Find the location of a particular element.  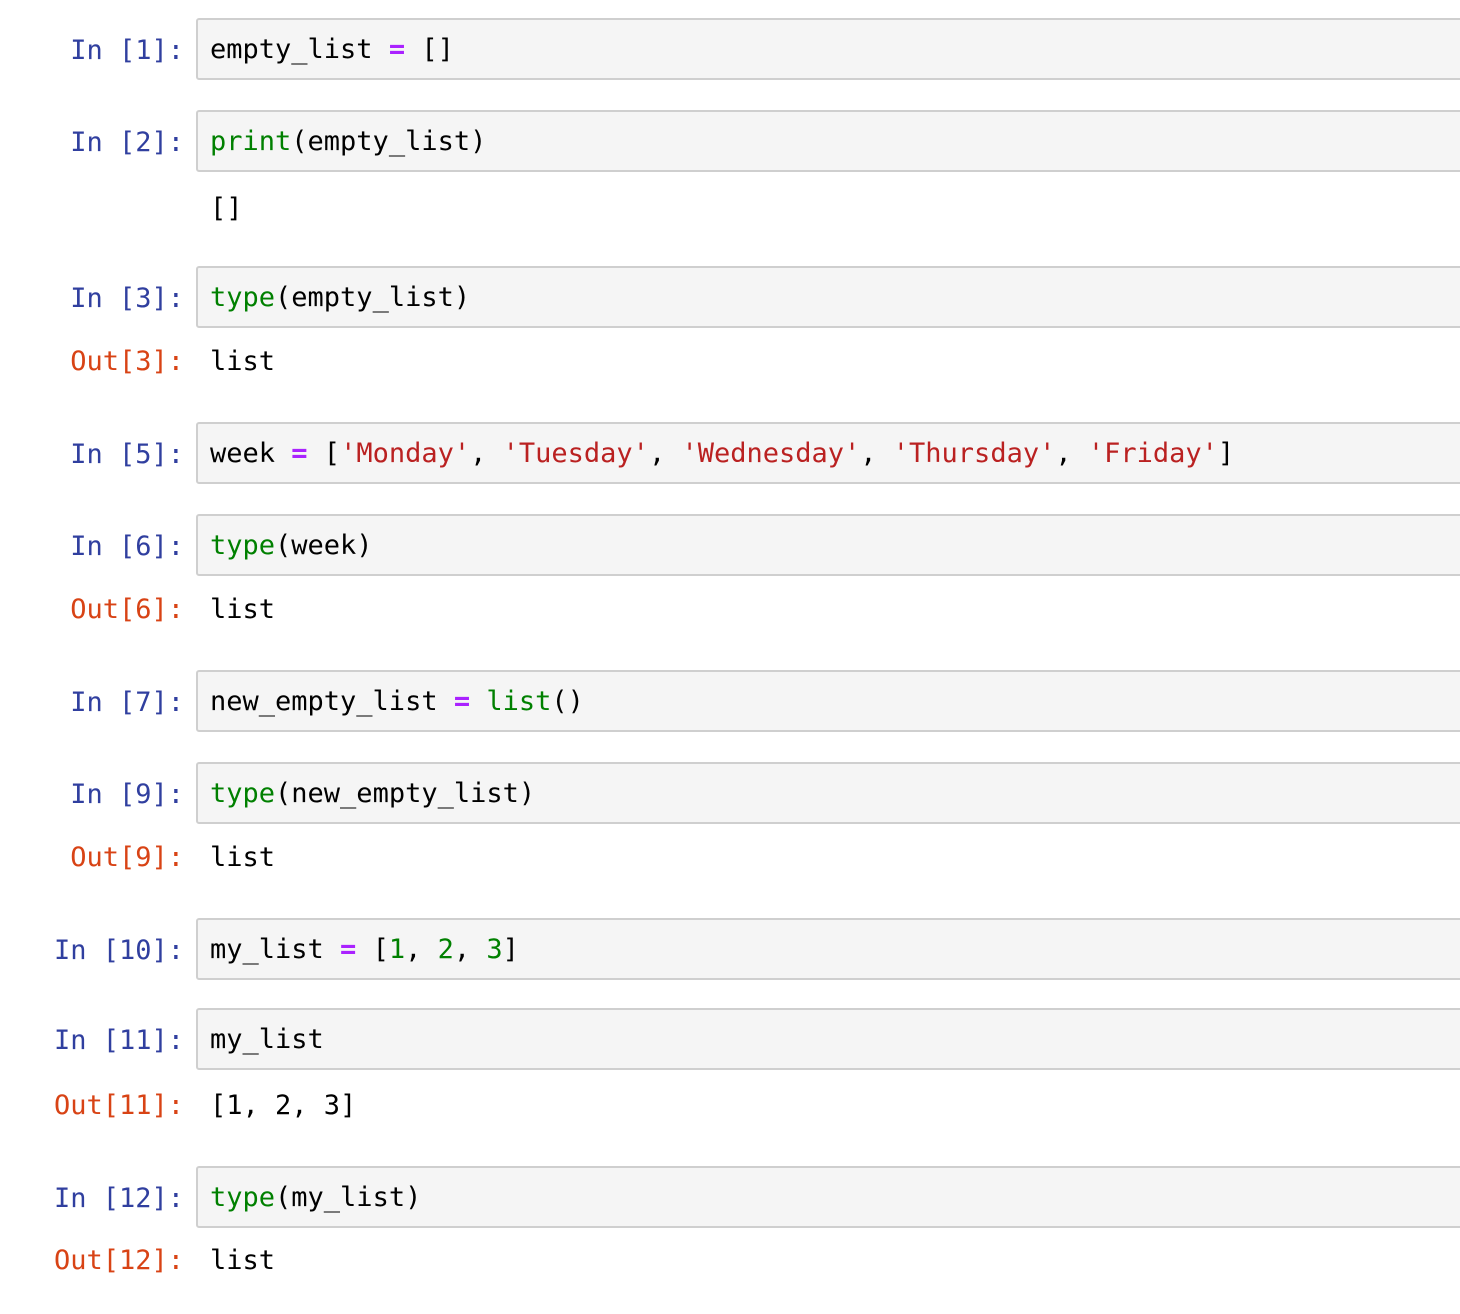

in-prompt: In [12]: is located at coordinates (118, 1198).